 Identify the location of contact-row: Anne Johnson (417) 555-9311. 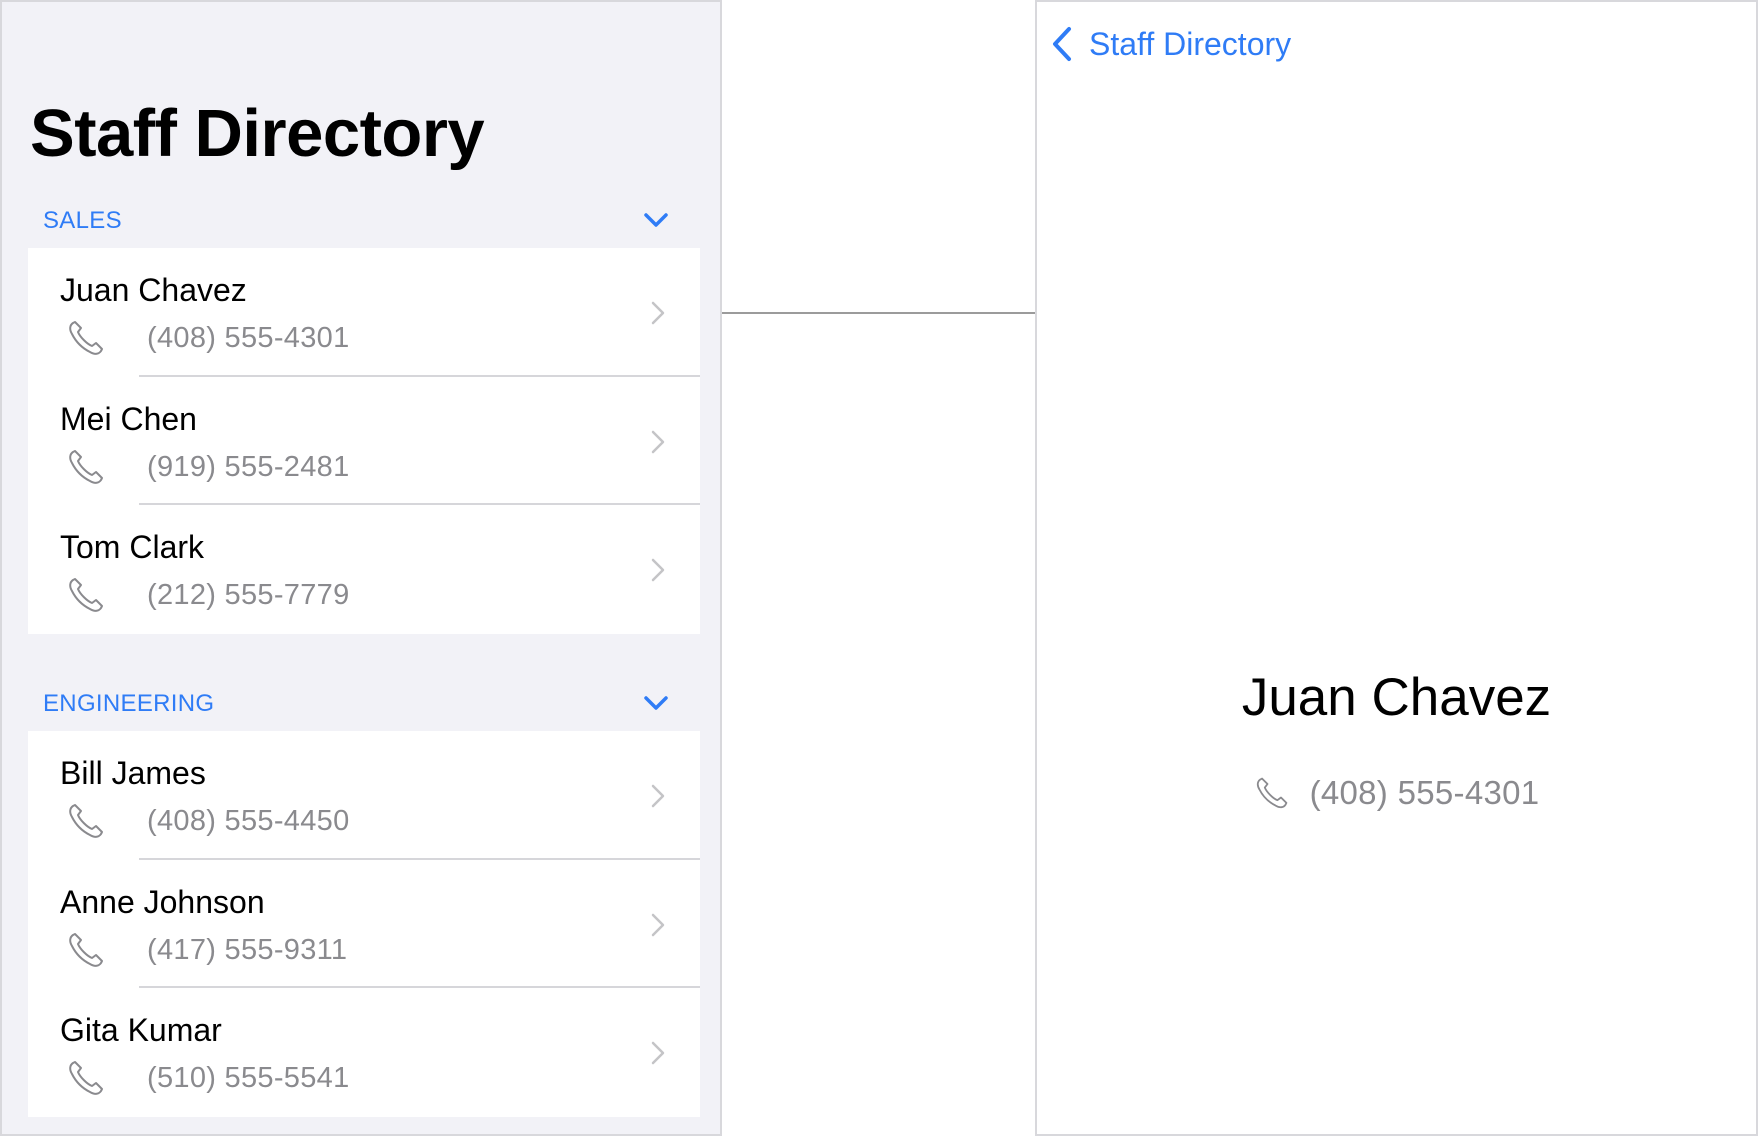
(364, 924).